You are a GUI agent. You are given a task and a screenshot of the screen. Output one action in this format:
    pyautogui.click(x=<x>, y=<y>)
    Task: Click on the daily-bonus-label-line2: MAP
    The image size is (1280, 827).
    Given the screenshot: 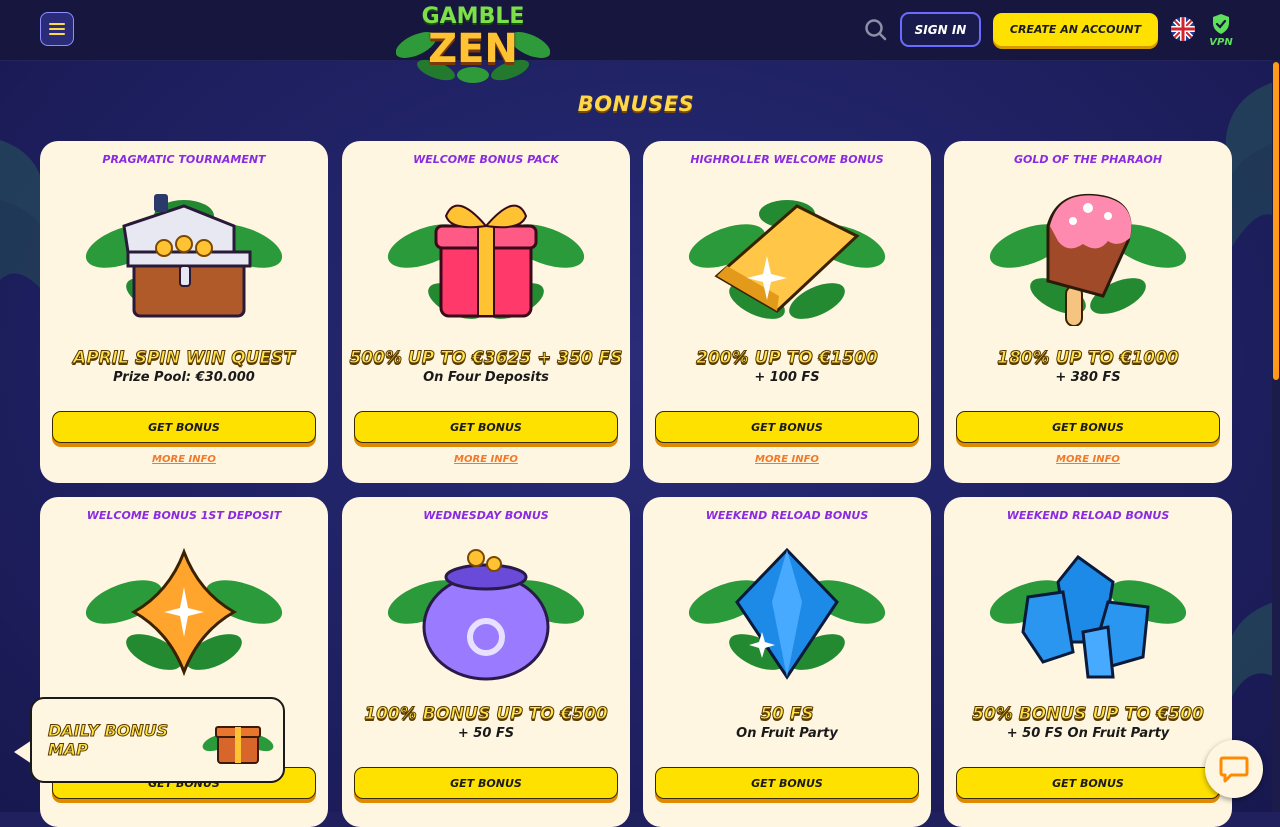 What is the action you would take?
    pyautogui.click(x=68, y=750)
    